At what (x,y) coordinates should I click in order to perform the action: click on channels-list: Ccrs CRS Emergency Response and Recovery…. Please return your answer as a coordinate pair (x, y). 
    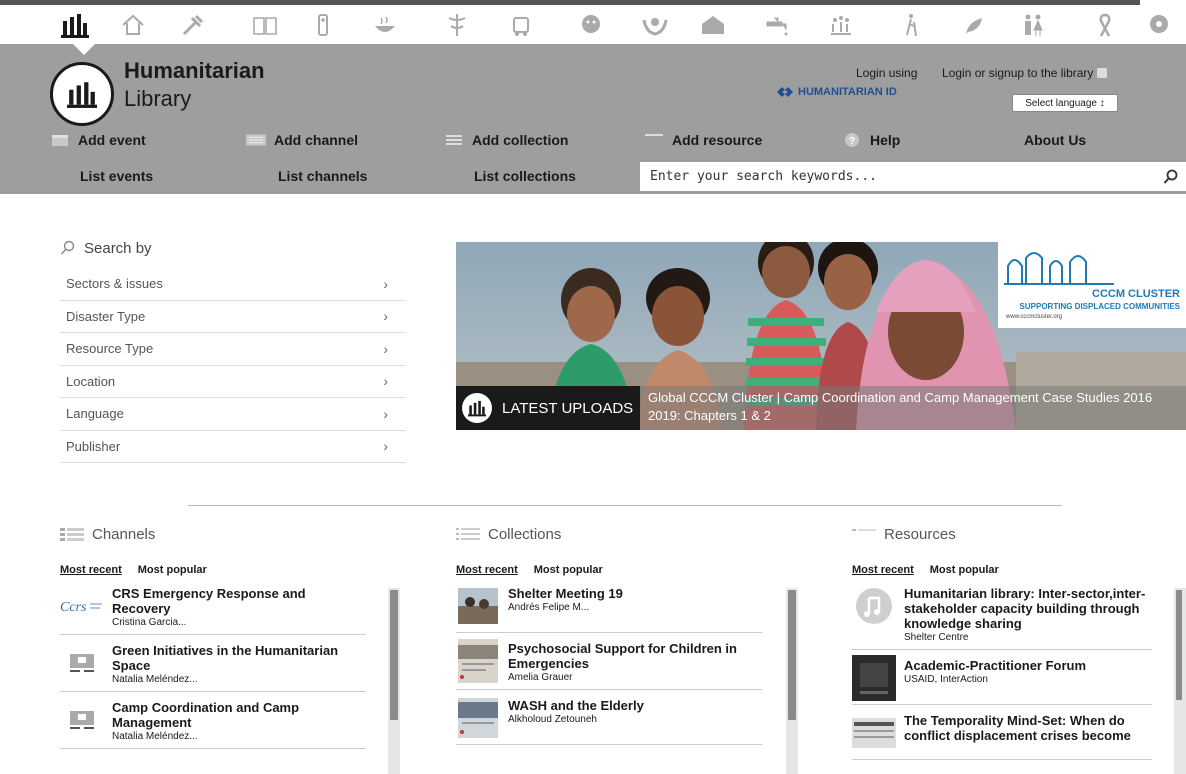
    Looking at the image, I should click on (230, 667).